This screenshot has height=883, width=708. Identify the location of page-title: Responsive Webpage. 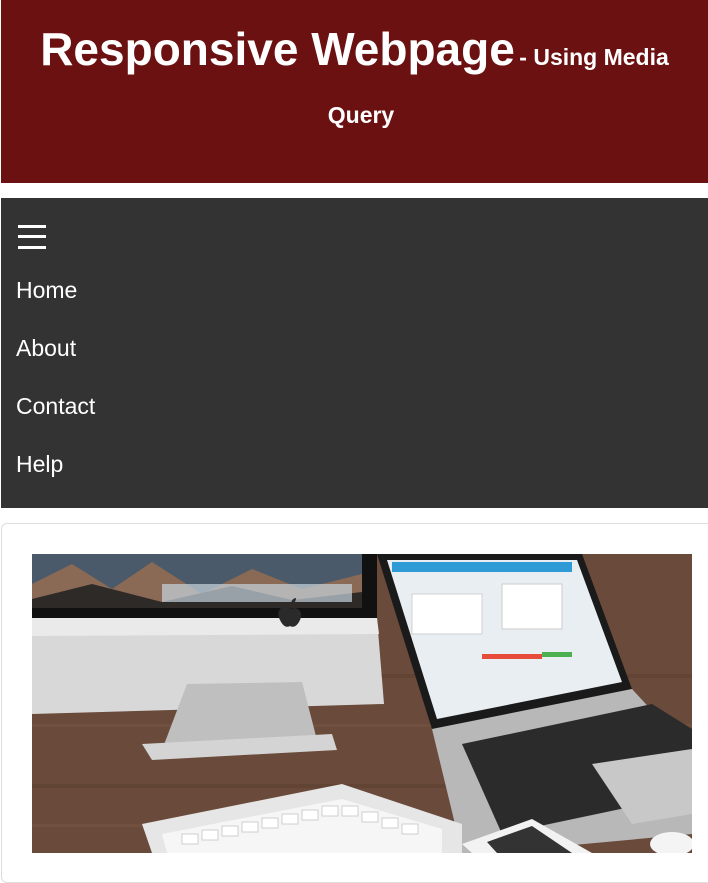
(277, 49).